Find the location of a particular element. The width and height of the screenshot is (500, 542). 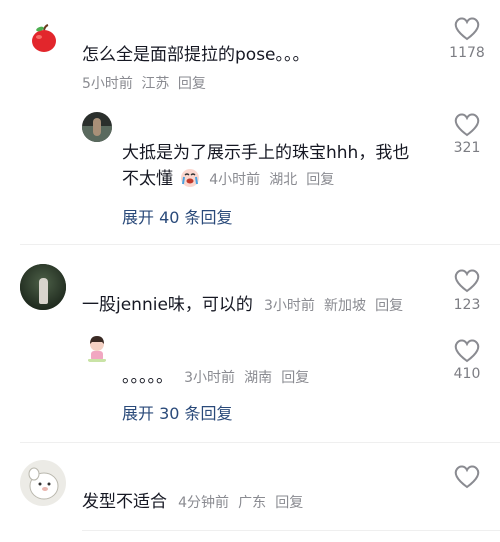

comment-text: 一股jennie味，可以的 is located at coordinates (167, 305).